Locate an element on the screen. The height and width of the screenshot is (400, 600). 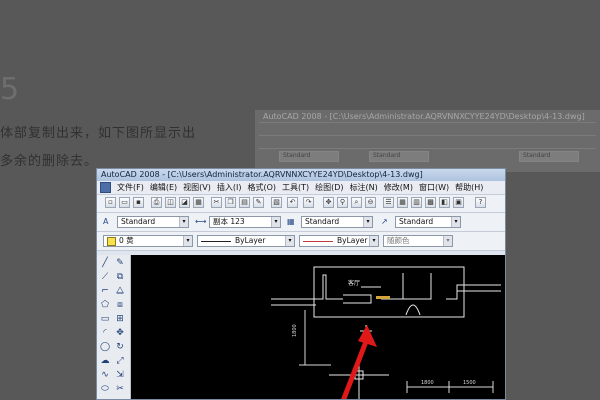
save-icon: ▪ is located at coordinates (138, 202).